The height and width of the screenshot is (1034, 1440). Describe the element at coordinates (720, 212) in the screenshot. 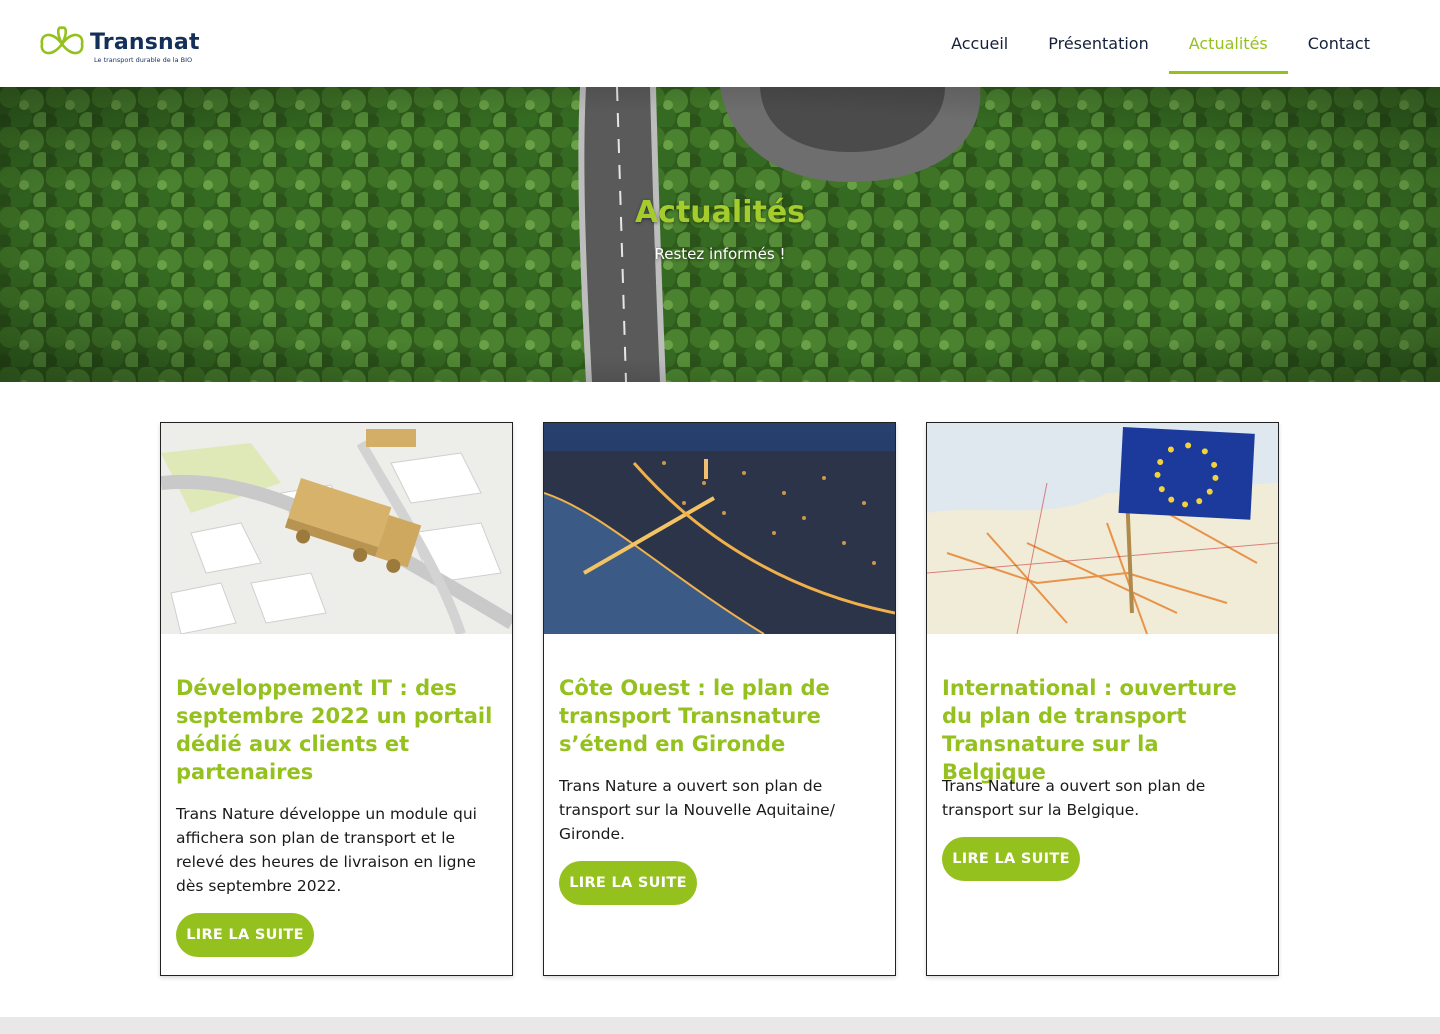

I see `hero-title: Actualités` at that location.